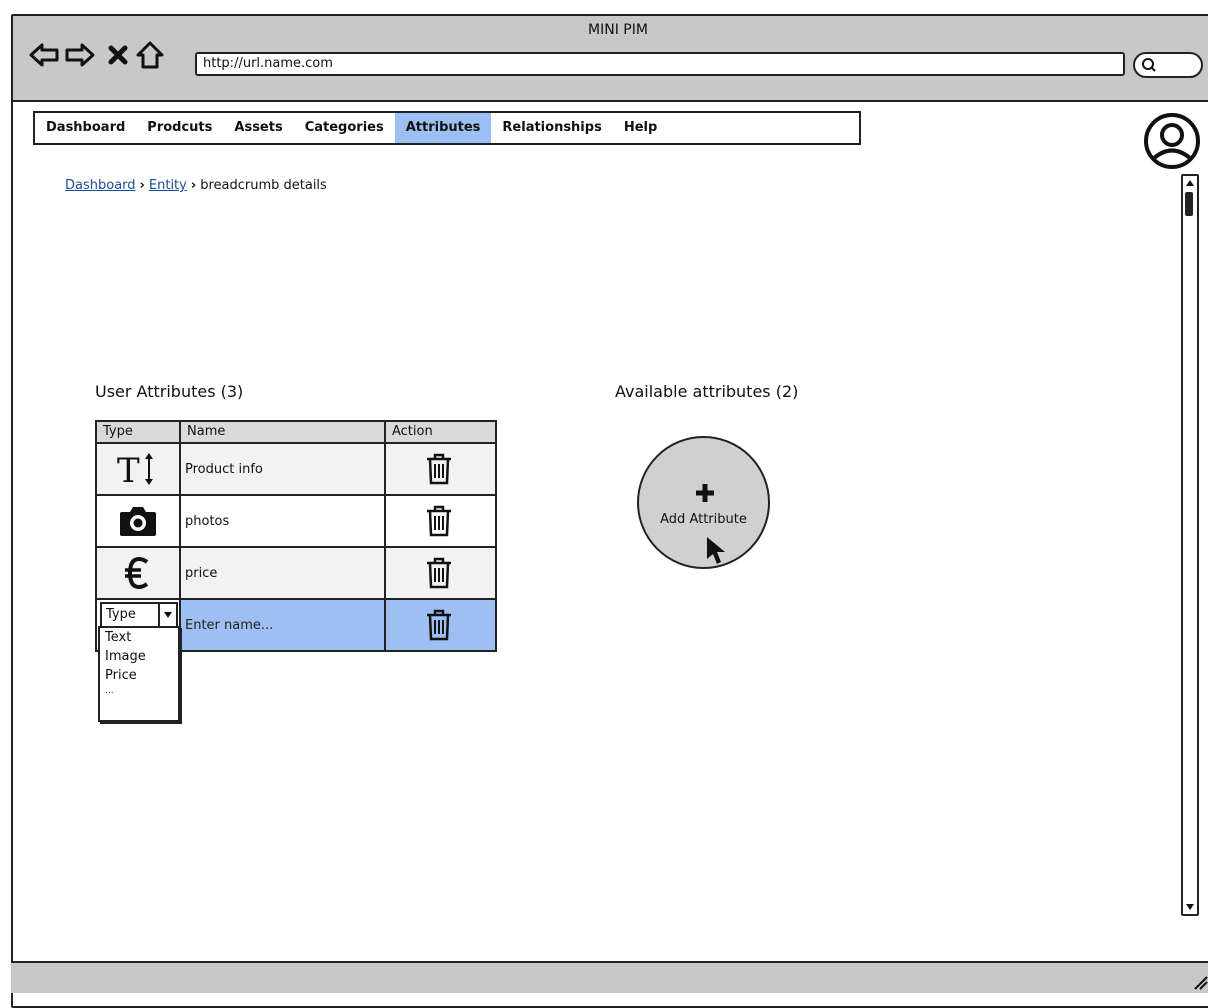  Describe the element at coordinates (283, 573) in the screenshot. I see `name-cell: price` at that location.